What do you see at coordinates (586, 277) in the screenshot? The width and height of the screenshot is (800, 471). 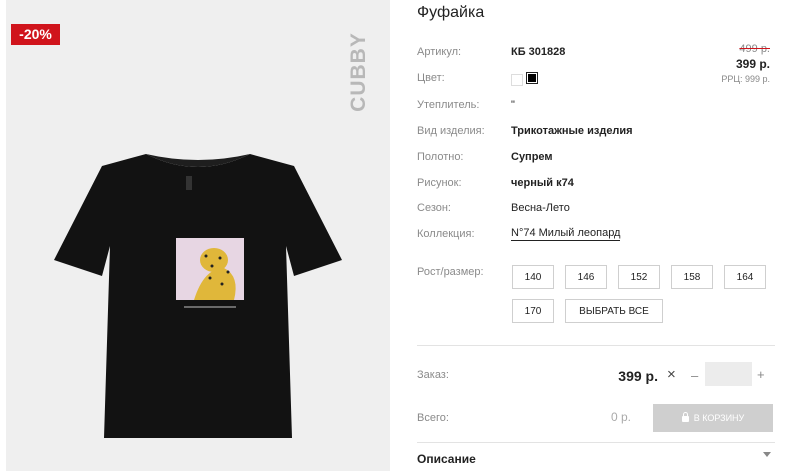 I see `size-button-146: 146` at bounding box center [586, 277].